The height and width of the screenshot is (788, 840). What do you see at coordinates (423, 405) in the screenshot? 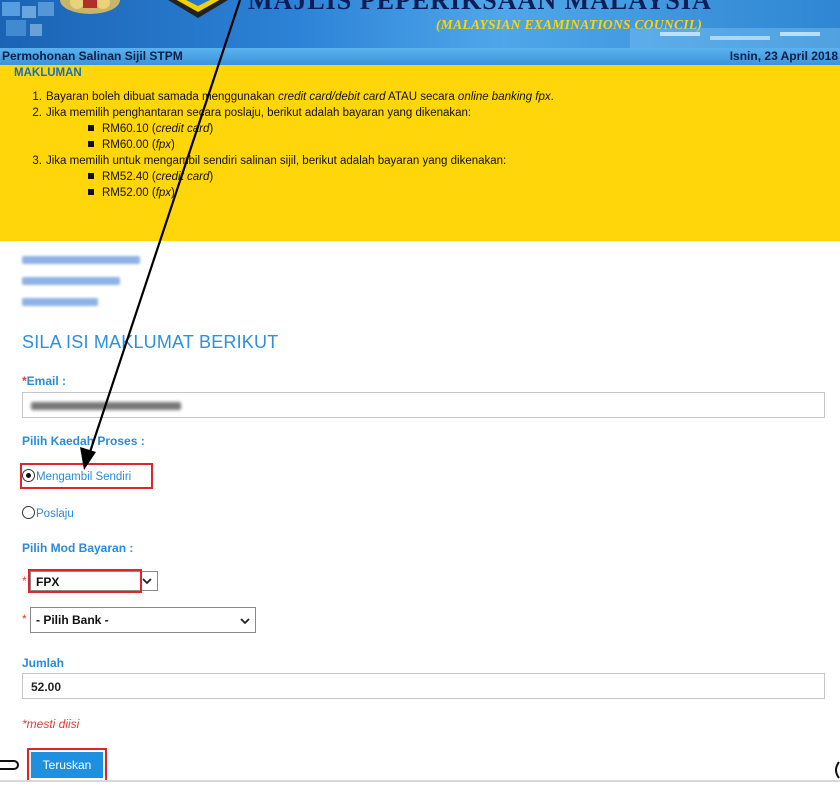
I see `email-field` at bounding box center [423, 405].